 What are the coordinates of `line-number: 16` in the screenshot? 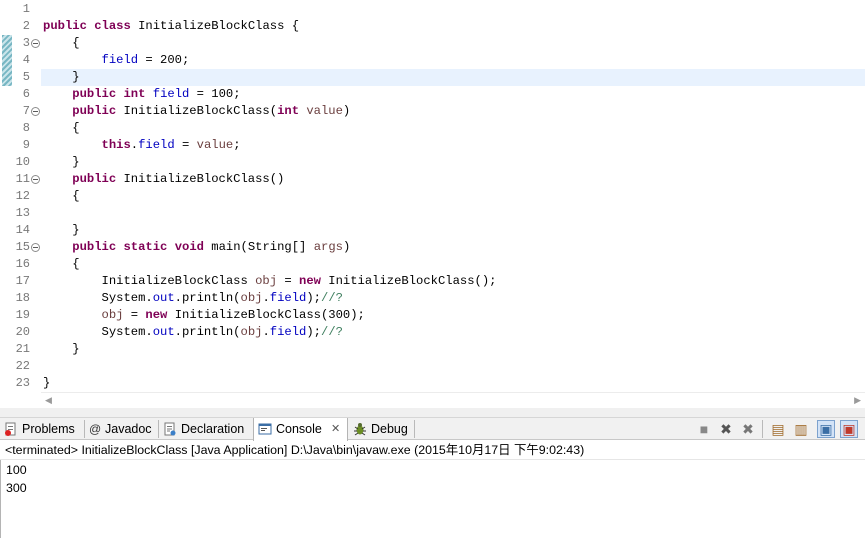 It's located at (22, 264).